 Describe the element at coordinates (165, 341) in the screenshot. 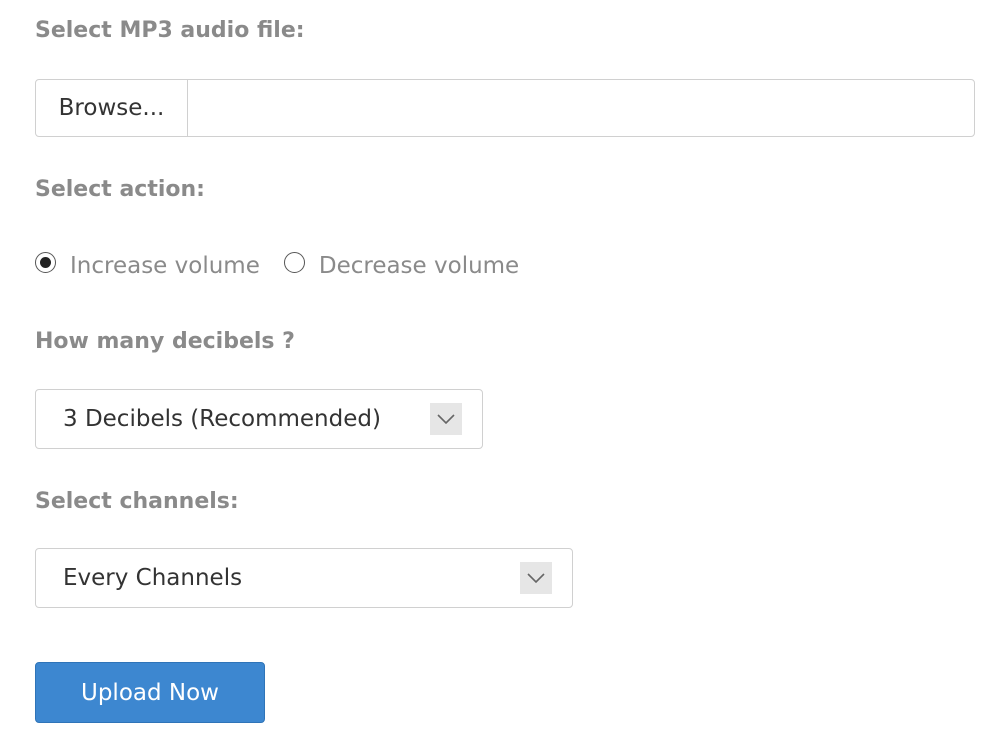

I see `decibels-label: How many decibels ?` at that location.